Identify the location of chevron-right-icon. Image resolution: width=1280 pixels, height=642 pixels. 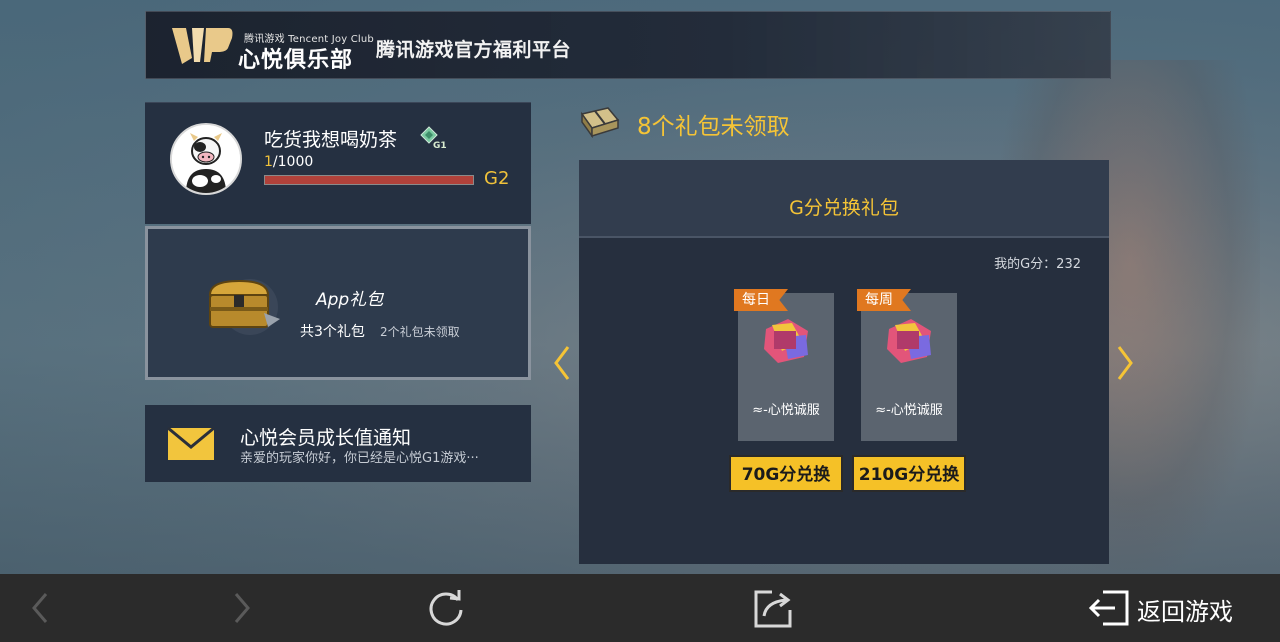
(1125, 363).